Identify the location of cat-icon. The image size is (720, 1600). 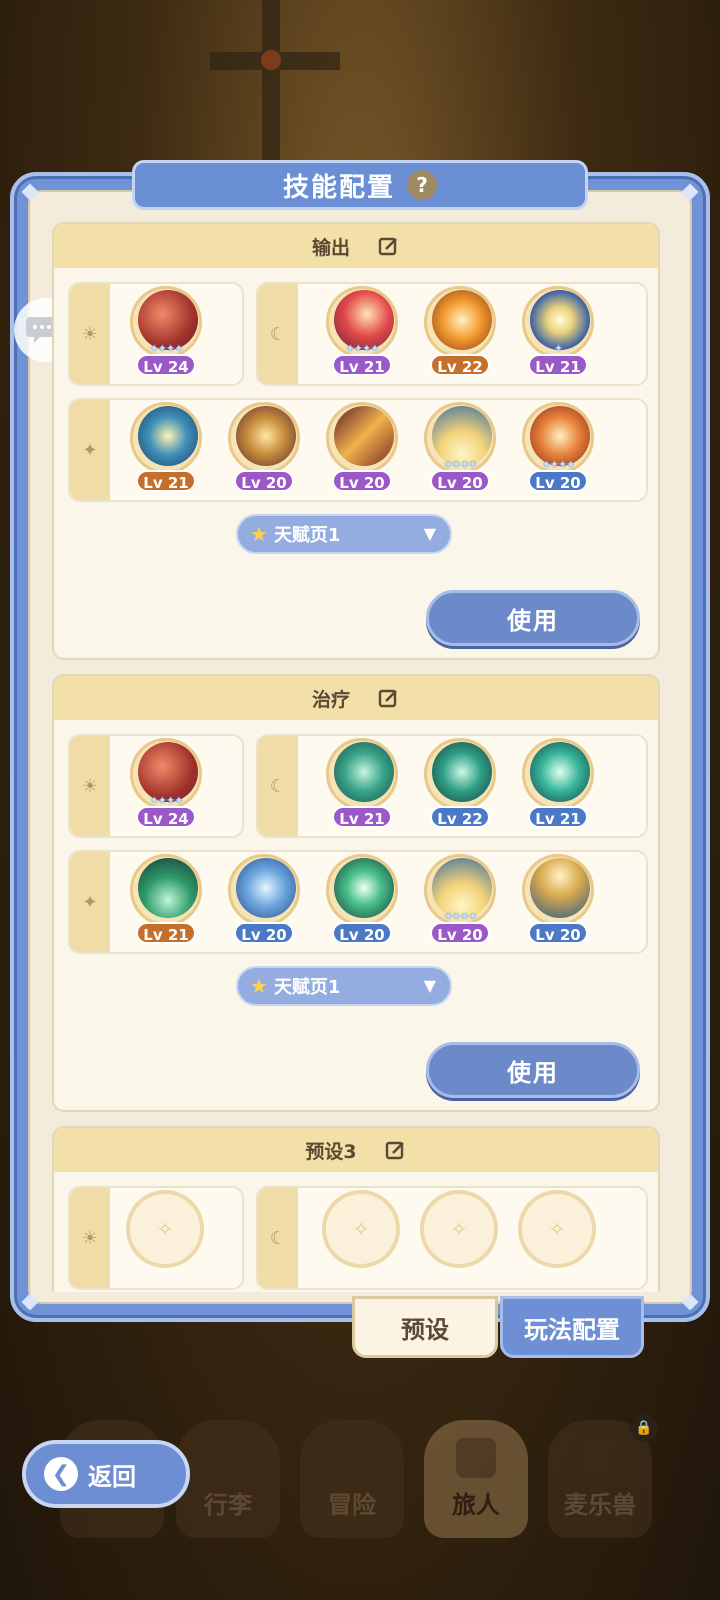
(600, 1458).